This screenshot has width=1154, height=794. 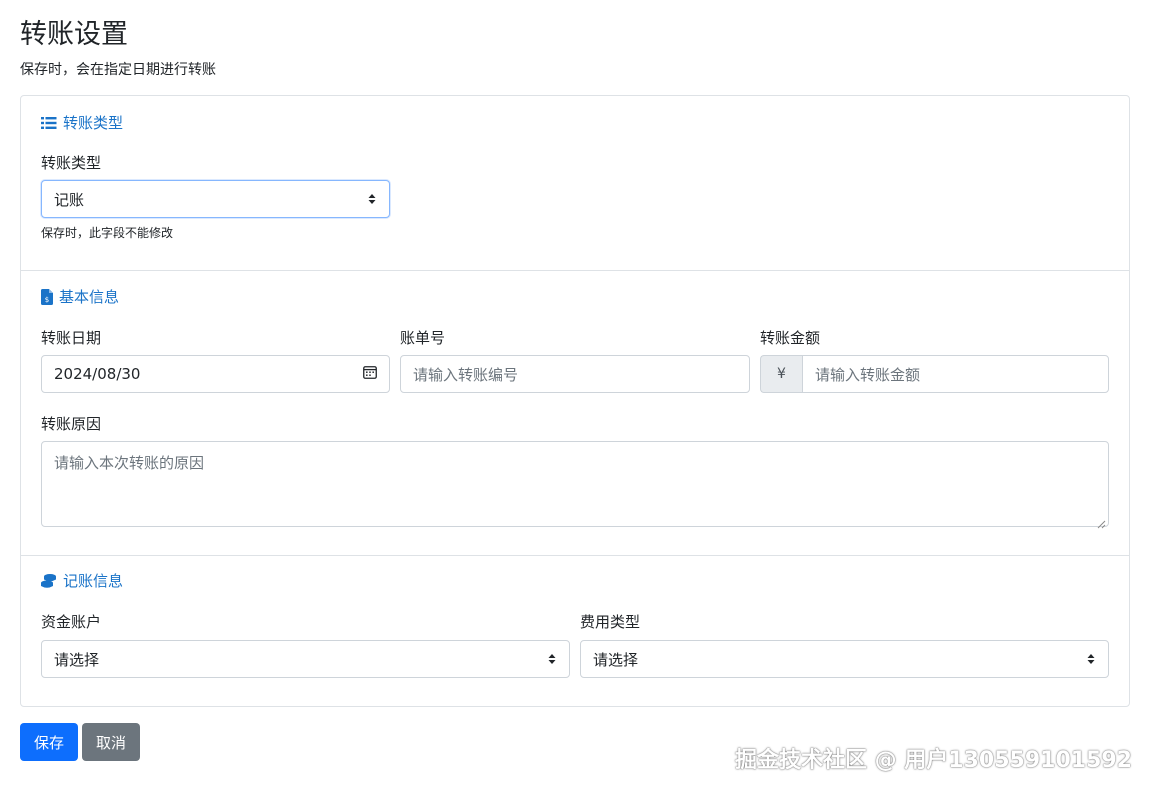 I want to click on bill-number-label: 账单号, so click(x=423, y=338).